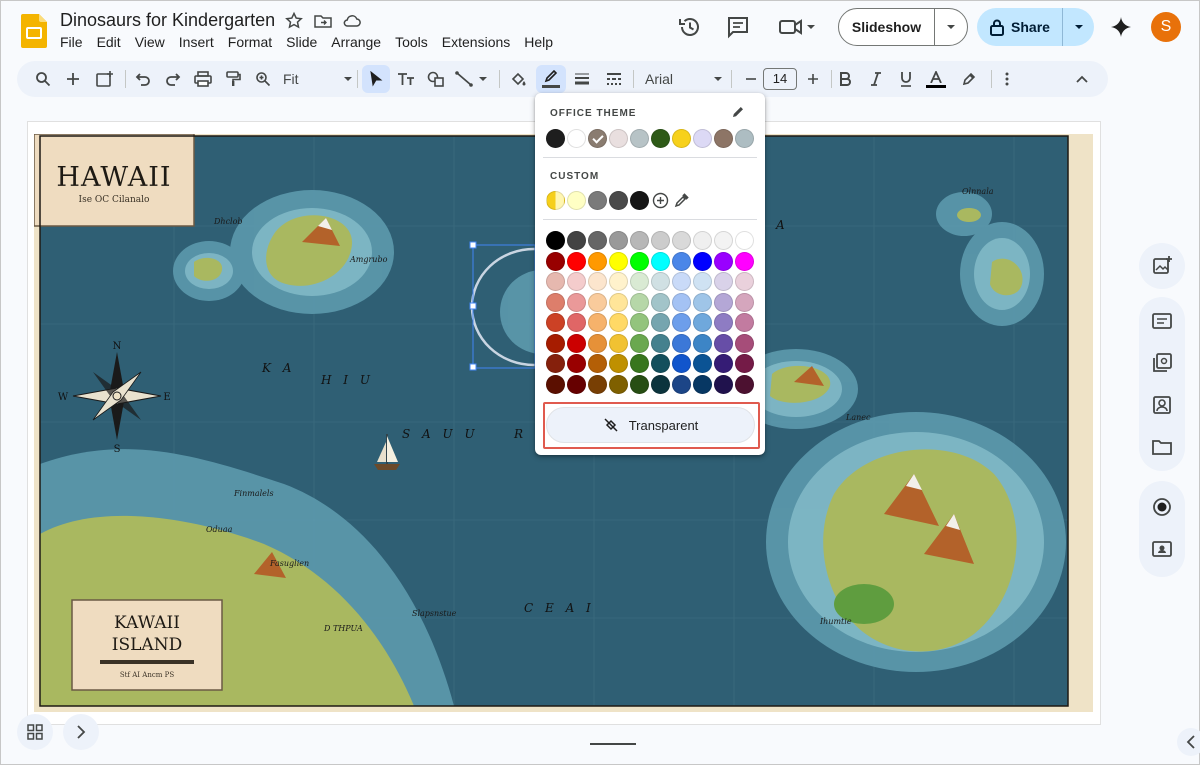 Image resolution: width=1200 pixels, height=765 pixels. I want to click on document-title: Dinosaurs for Kindergarten, so click(167, 20).